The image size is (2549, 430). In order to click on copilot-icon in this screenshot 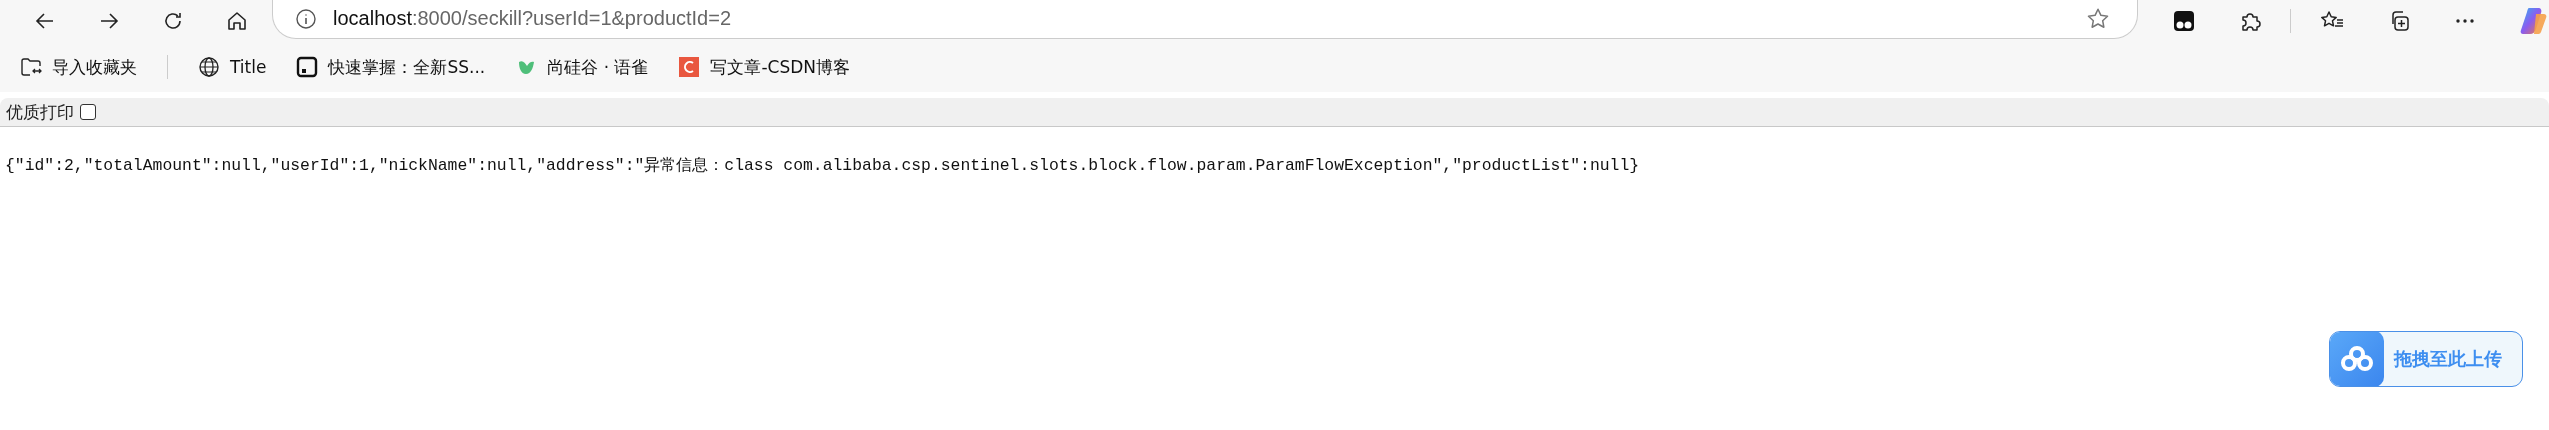, I will do `click(2534, 21)`.